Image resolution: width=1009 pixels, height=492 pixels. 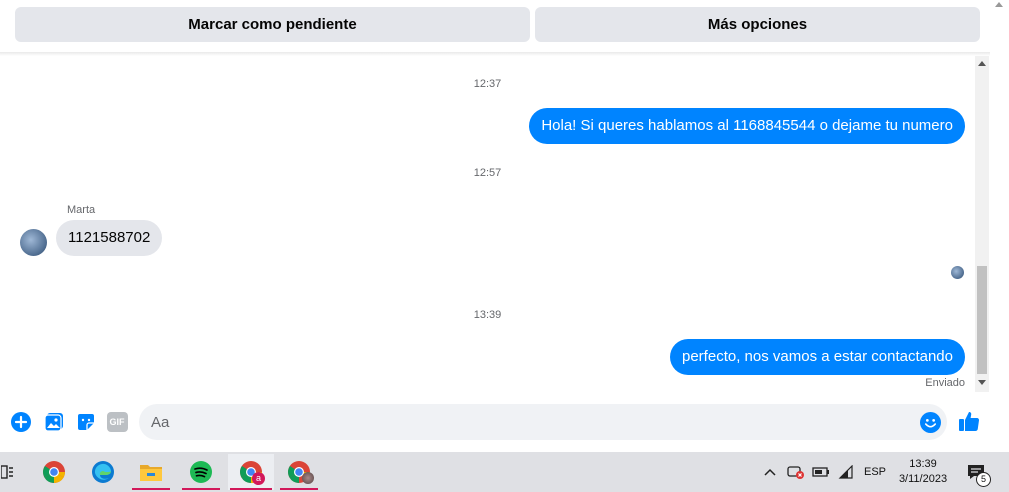 What do you see at coordinates (33, 242) in the screenshot?
I see `avatar` at bounding box center [33, 242].